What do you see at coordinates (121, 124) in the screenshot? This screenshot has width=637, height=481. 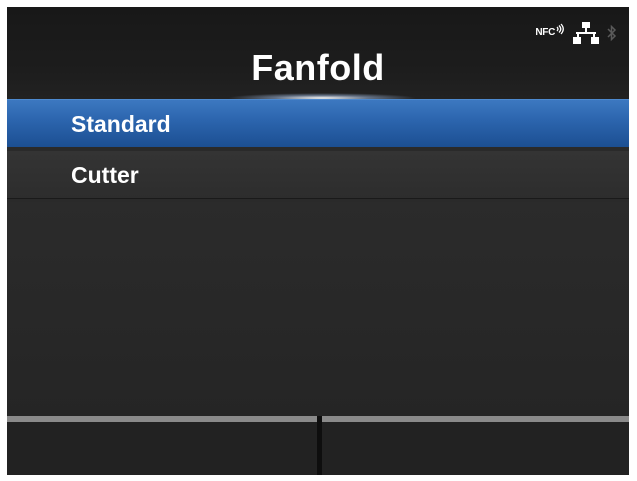 I see `menu-item-label: Standard` at bounding box center [121, 124].